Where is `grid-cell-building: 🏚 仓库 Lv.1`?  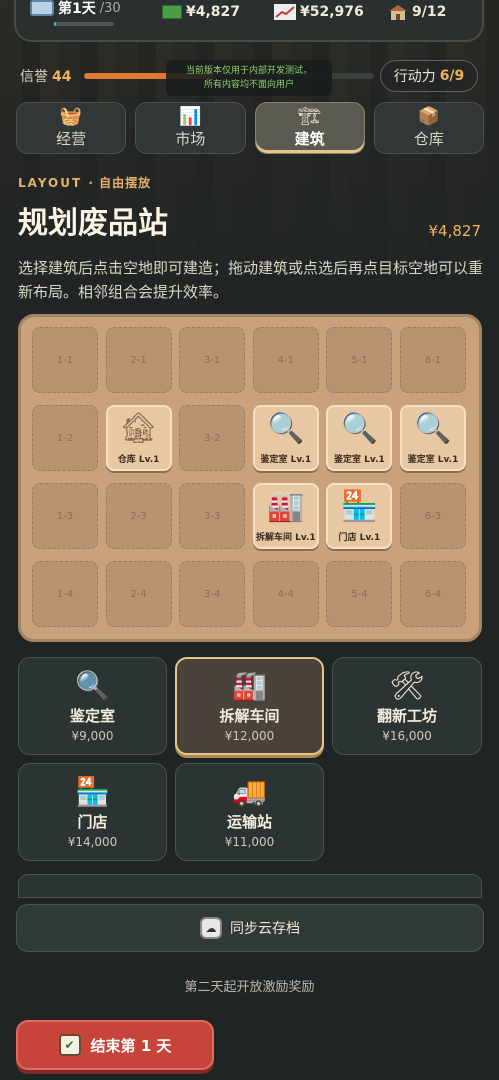
grid-cell-building: 🏚 仓库 Lv.1 is located at coordinates (138, 438).